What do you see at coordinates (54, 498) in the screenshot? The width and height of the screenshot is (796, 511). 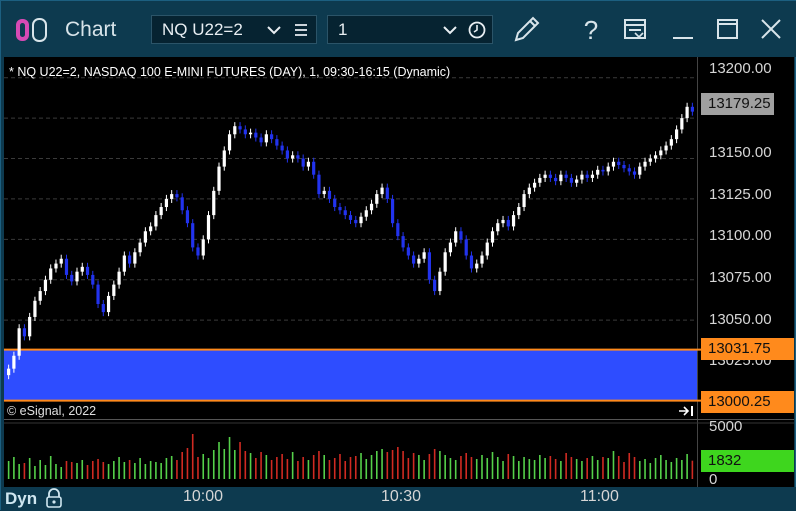 I see `lock-icon` at bounding box center [54, 498].